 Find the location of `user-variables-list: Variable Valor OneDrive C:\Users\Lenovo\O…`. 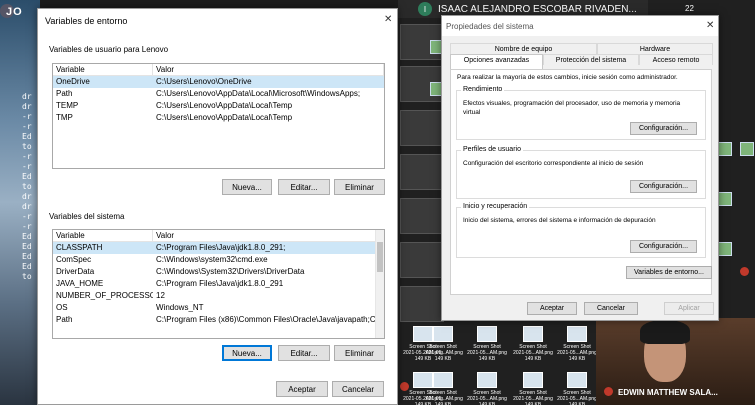

user-variables-list: Variable Valor OneDrive C:\Users\Lenovo\O… is located at coordinates (218, 116).